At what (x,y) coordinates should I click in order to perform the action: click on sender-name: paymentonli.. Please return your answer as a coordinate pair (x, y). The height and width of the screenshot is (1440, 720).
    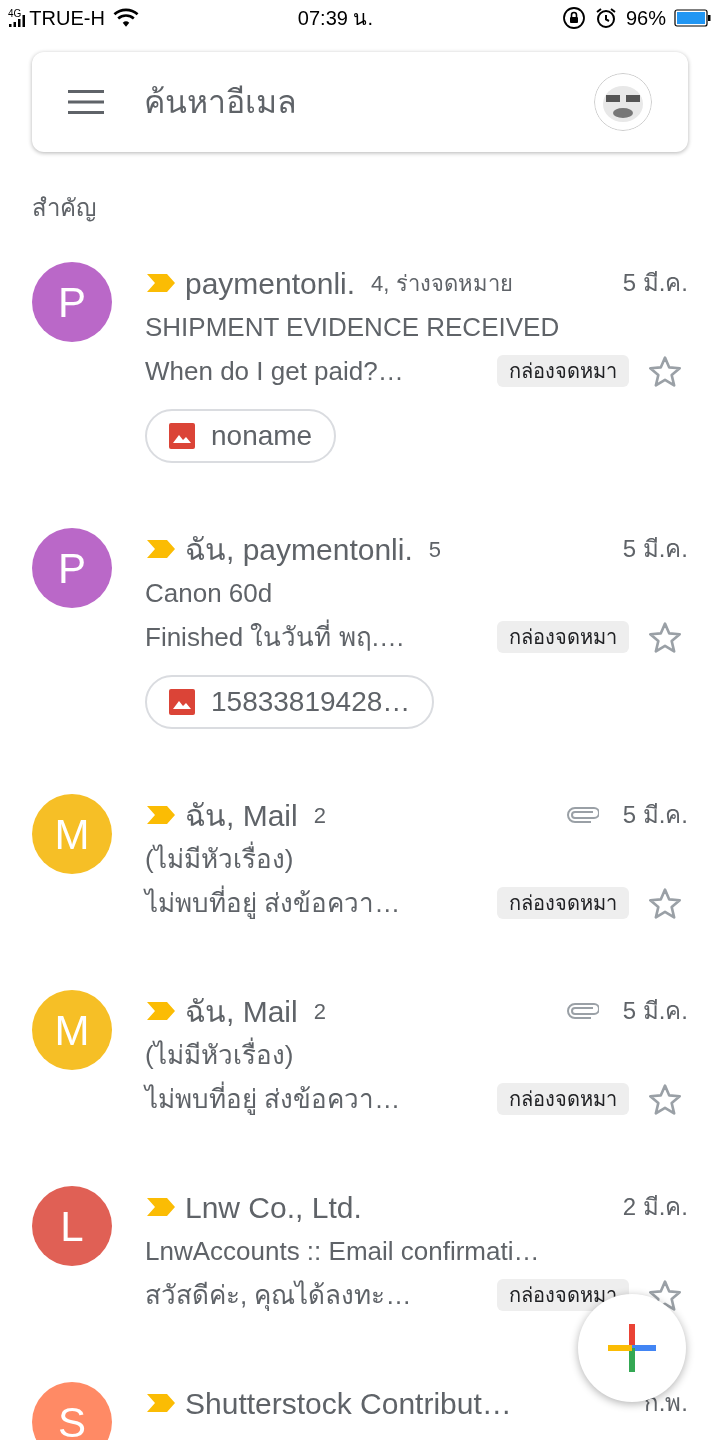
    Looking at the image, I should click on (270, 283).